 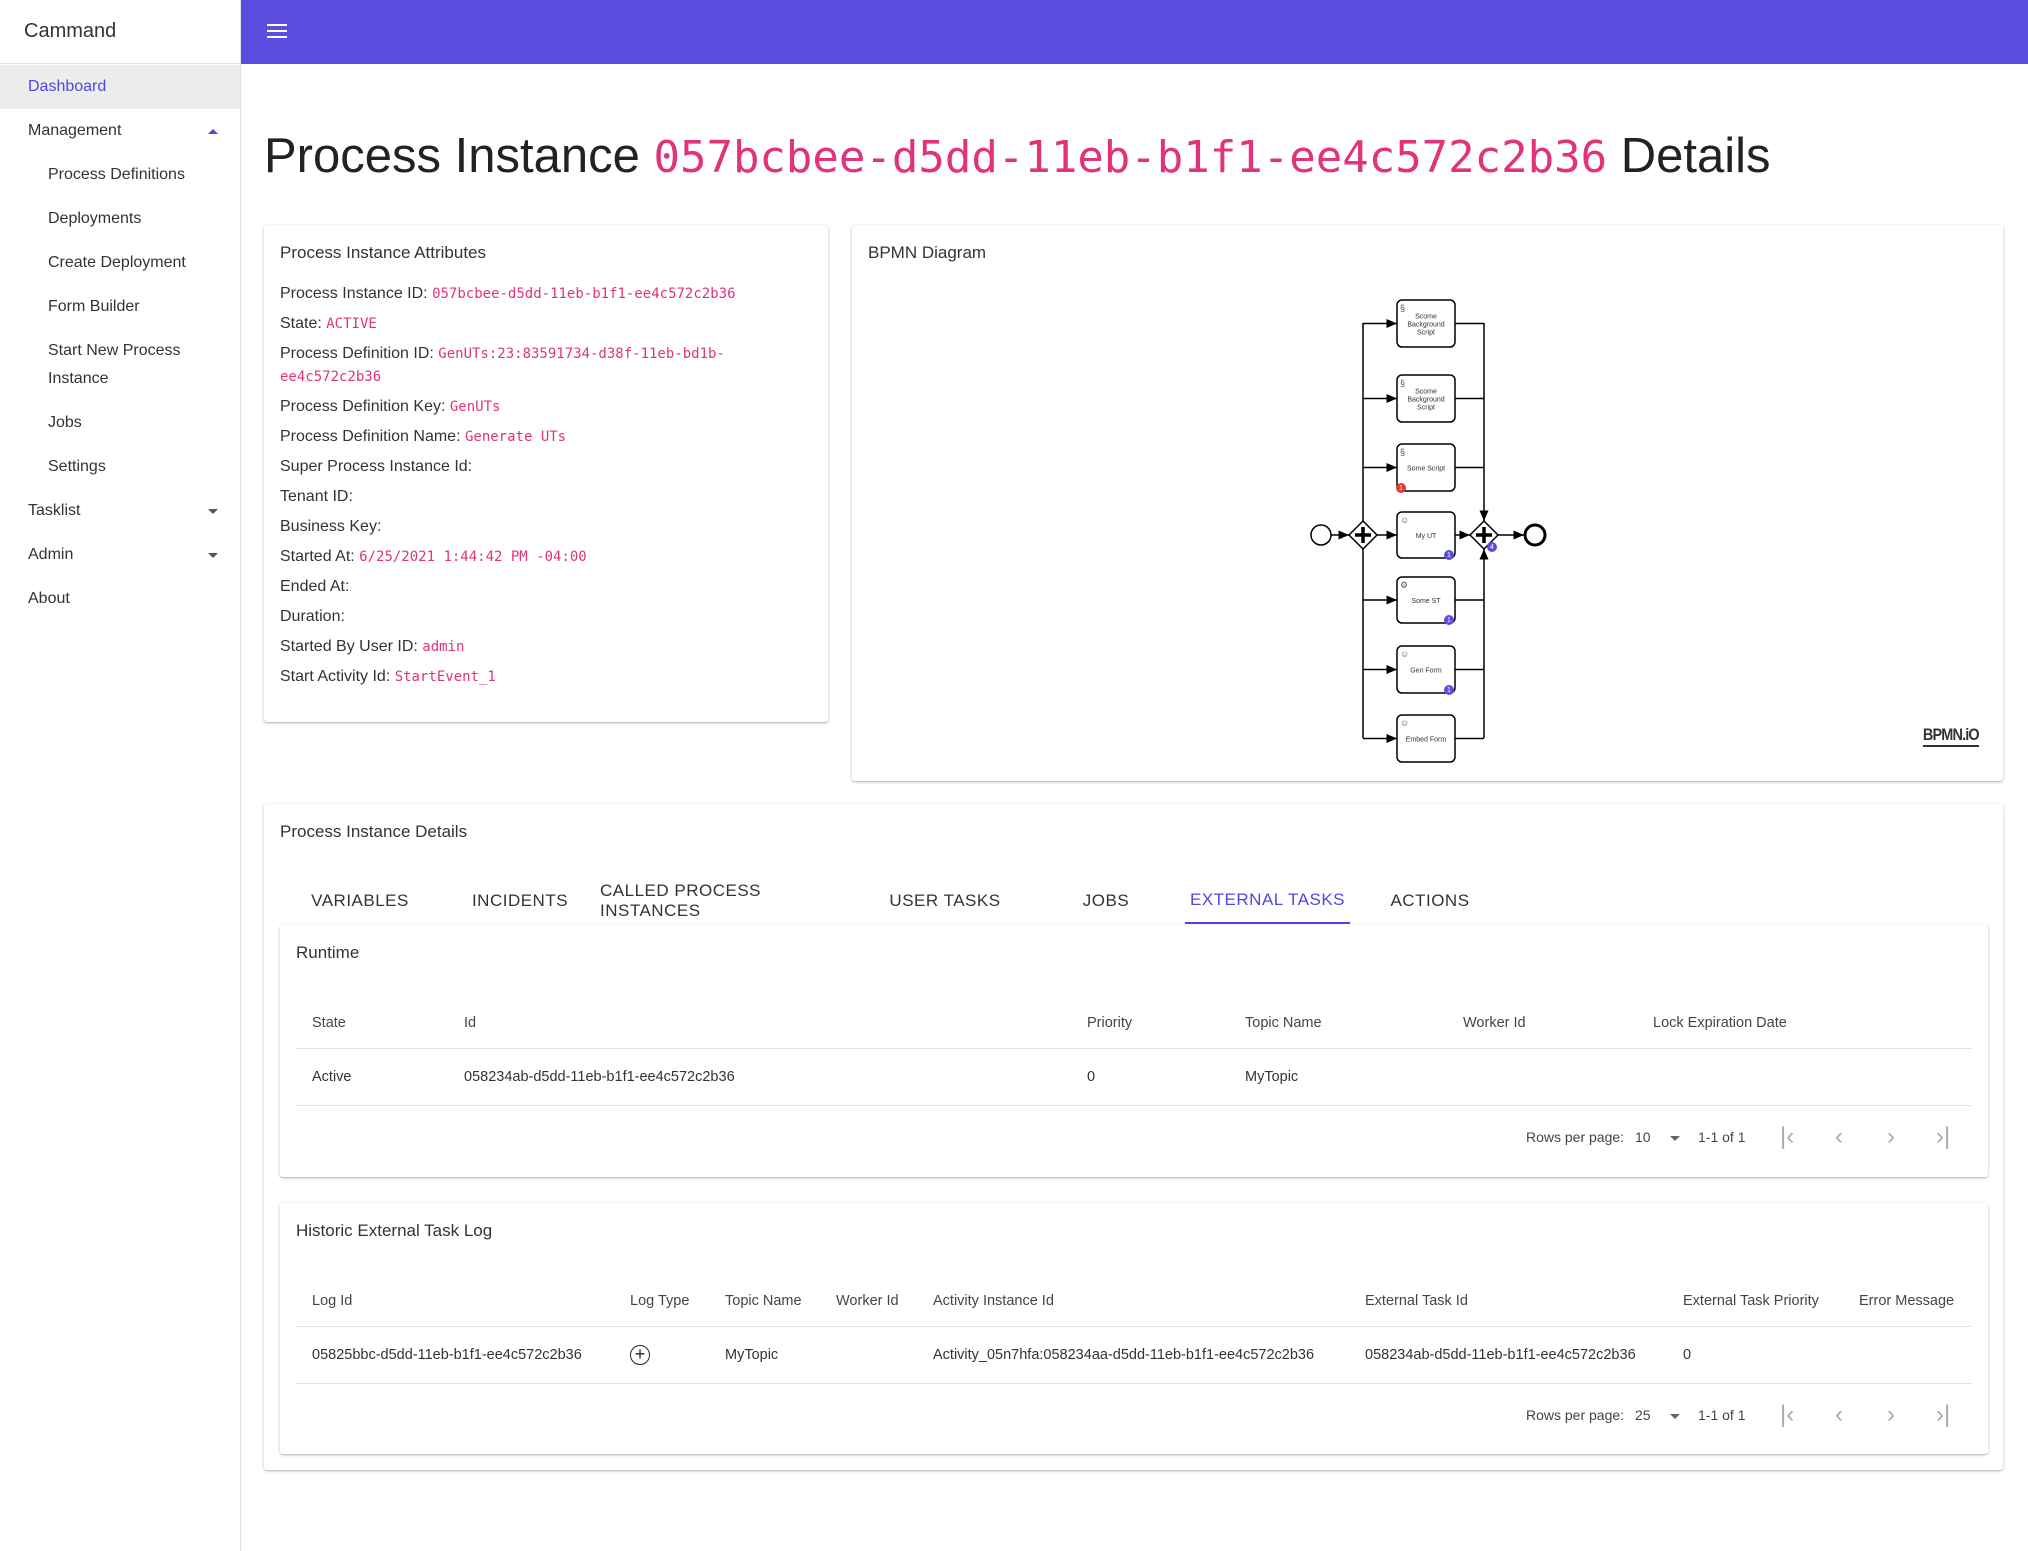 I want to click on script-task-icon: §, so click(x=1402, y=308).